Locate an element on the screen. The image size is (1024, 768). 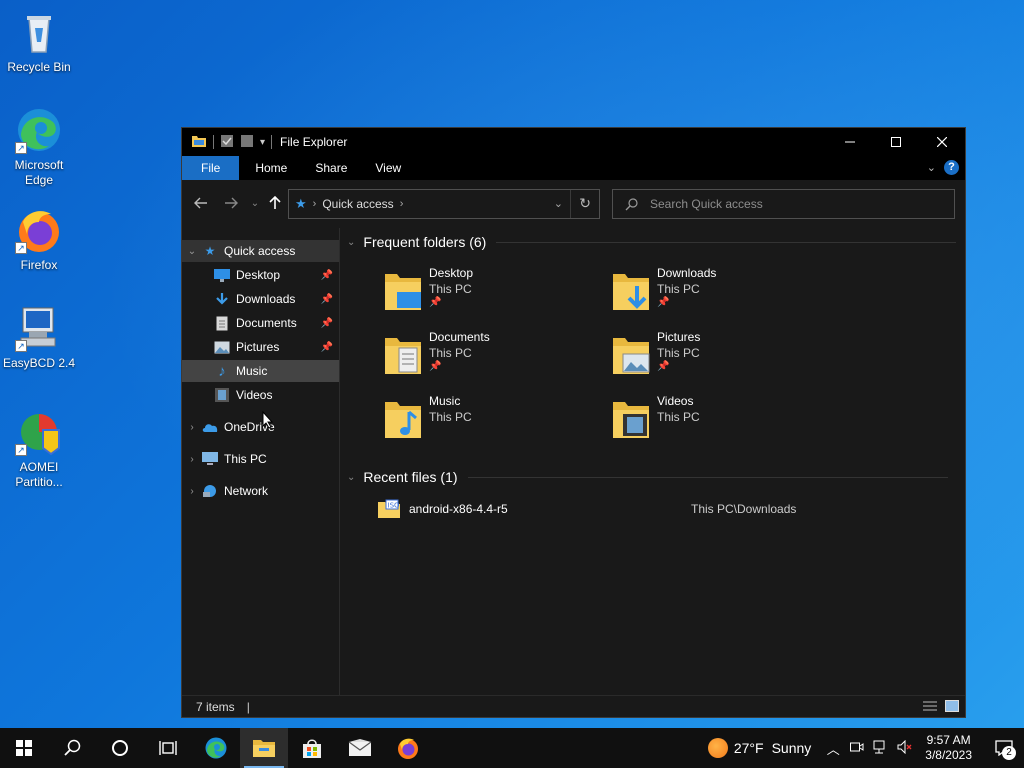
store-icon is located at coordinates (312, 748).